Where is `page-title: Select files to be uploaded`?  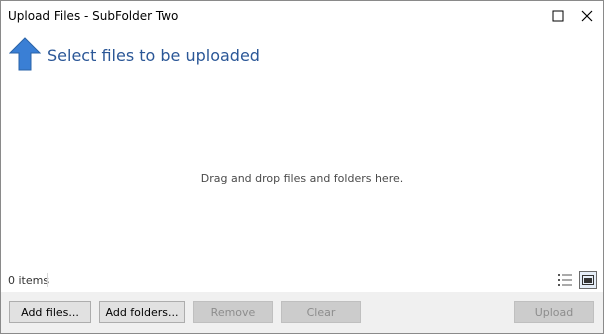 page-title: Select files to be uploaded is located at coordinates (153, 55).